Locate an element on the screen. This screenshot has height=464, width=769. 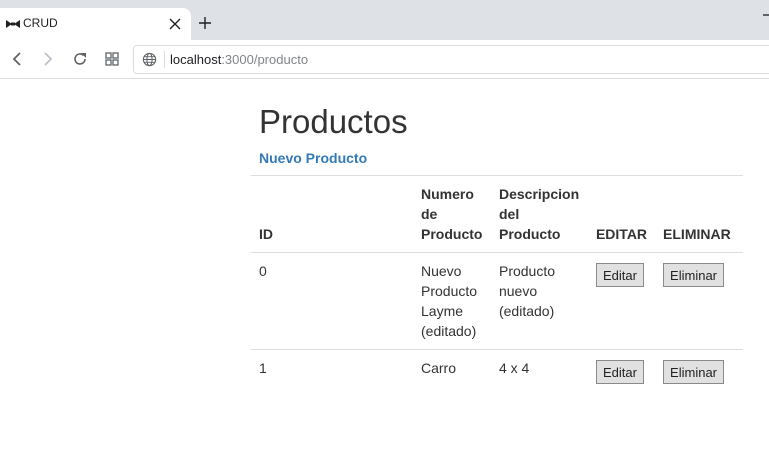
page-title: Productos is located at coordinates (333, 121).